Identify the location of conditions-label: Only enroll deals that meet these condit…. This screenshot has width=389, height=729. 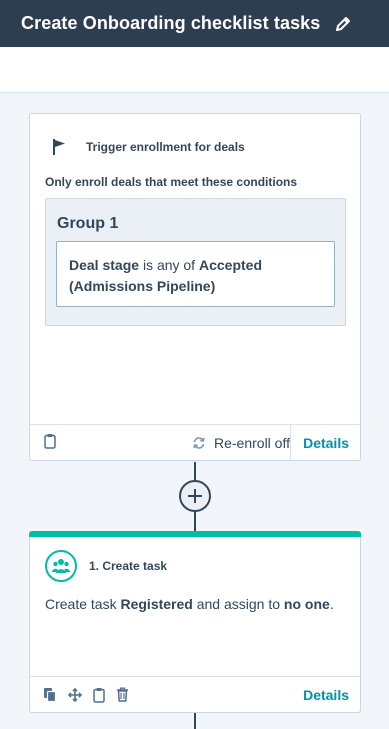
(171, 182).